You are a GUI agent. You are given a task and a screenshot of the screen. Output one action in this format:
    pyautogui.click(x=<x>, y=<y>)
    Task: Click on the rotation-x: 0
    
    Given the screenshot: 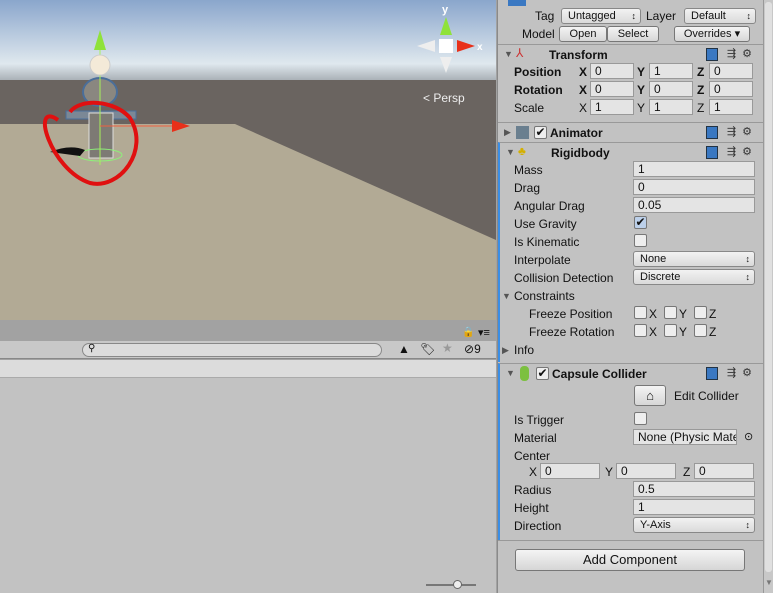 What is the action you would take?
    pyautogui.click(x=612, y=89)
    